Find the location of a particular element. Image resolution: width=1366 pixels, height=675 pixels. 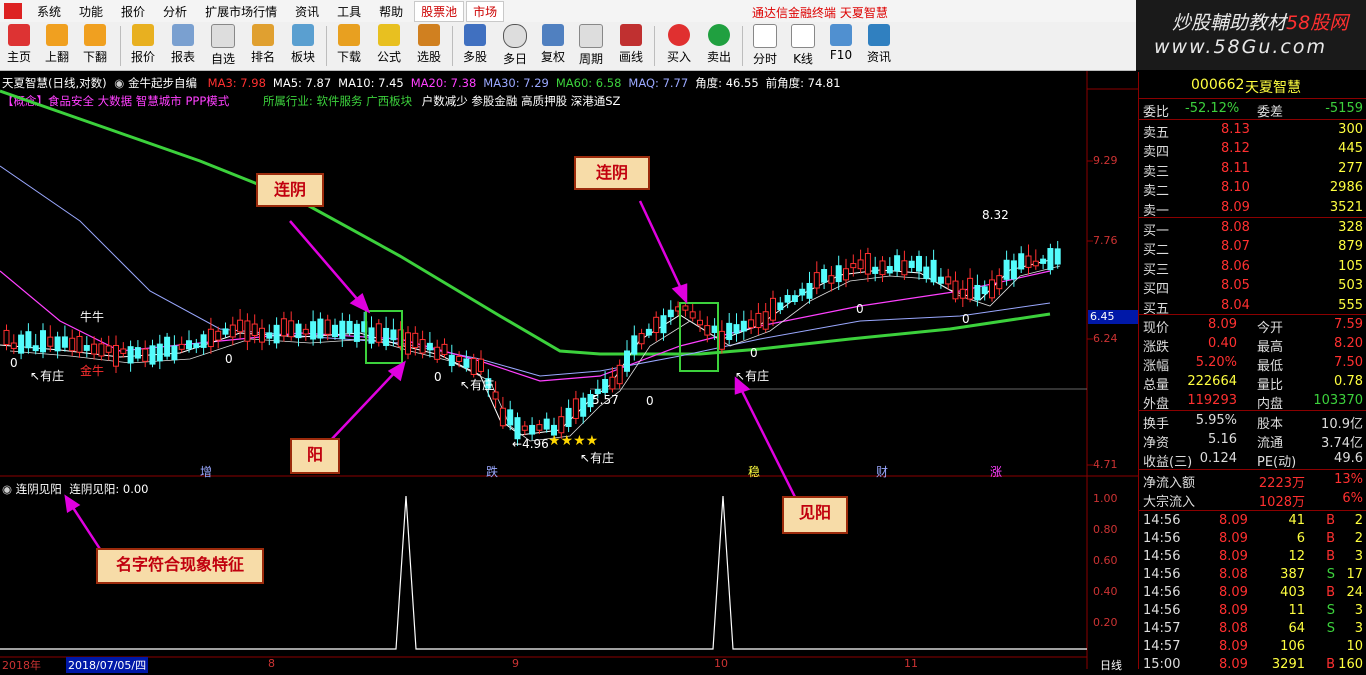

sub-indicator-toggle-icon: ◉ is located at coordinates (7, 489).